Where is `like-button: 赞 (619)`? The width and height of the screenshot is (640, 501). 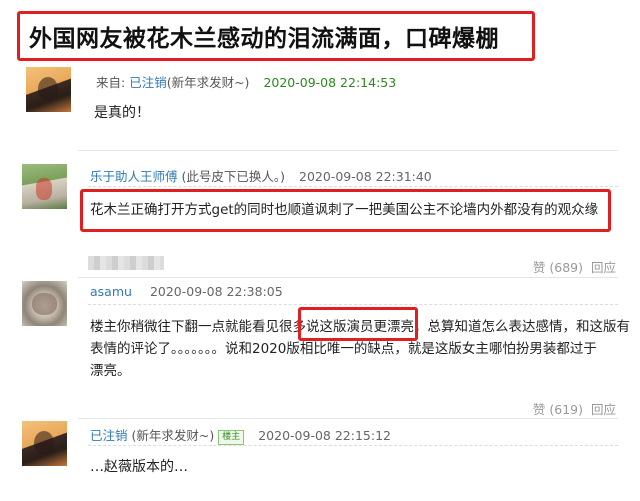 like-button: 赞 (619) is located at coordinates (558, 409).